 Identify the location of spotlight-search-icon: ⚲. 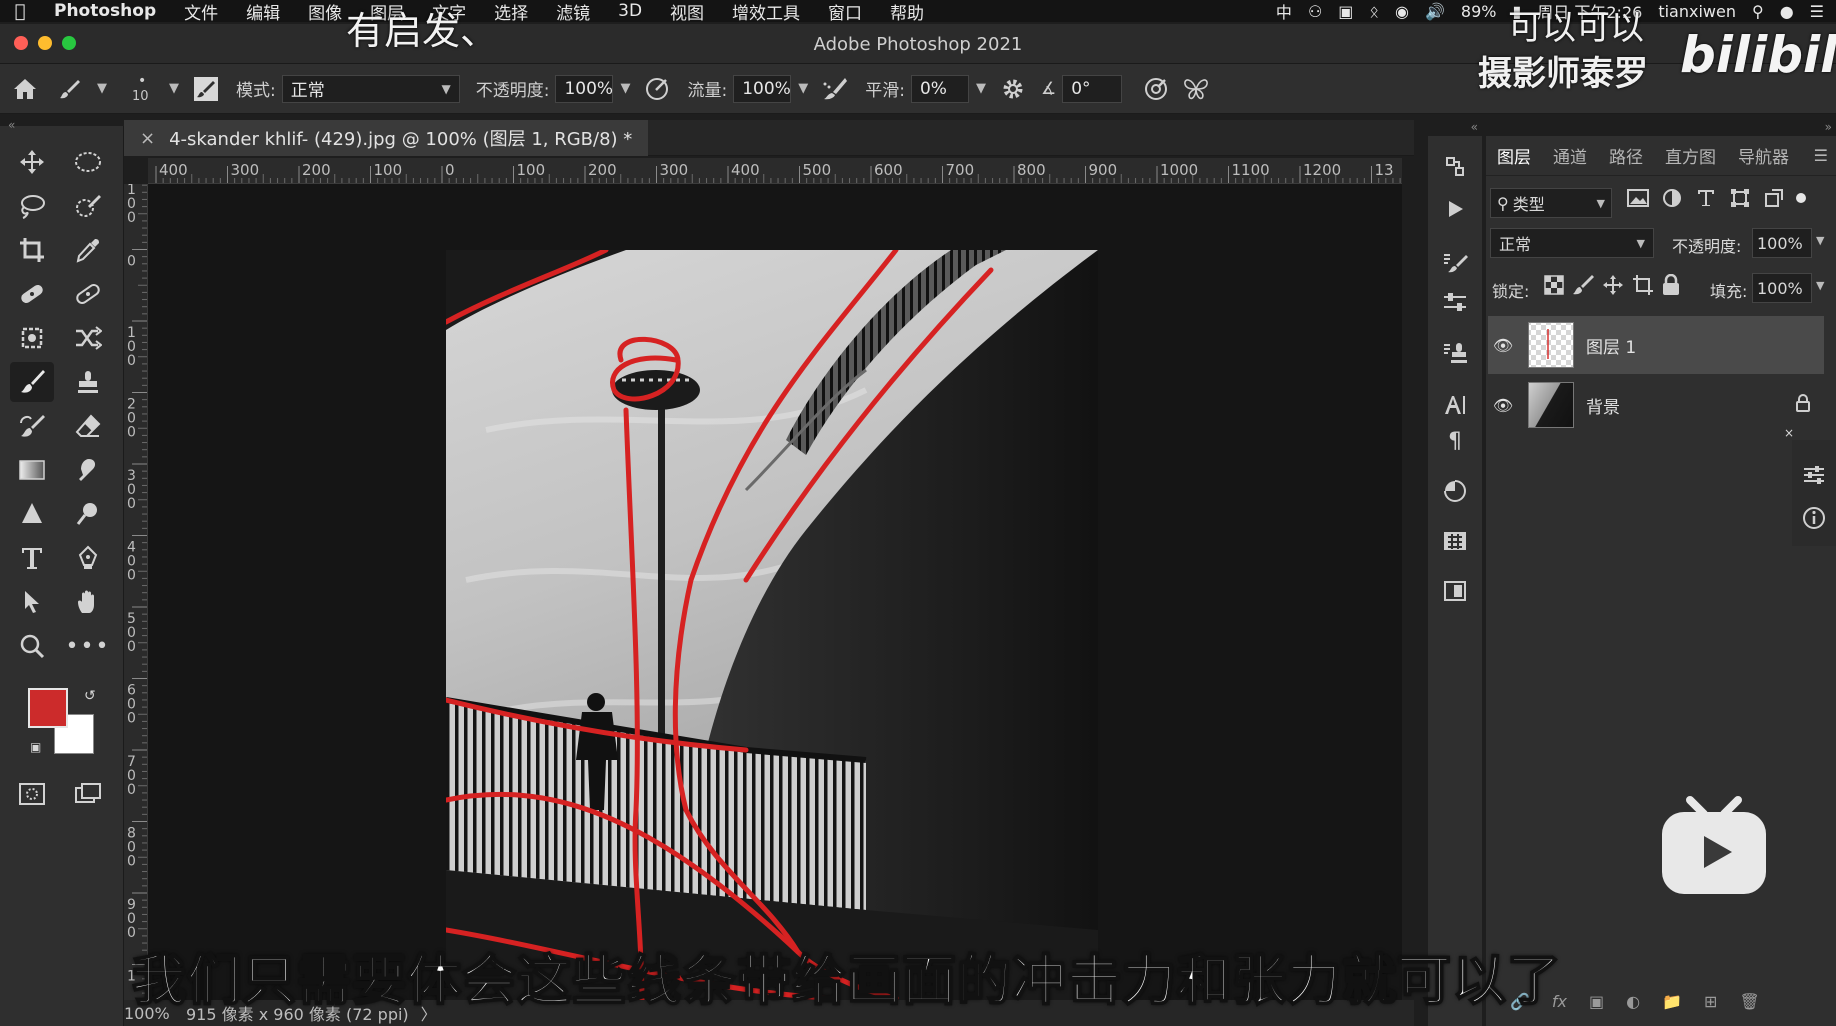
(1758, 11).